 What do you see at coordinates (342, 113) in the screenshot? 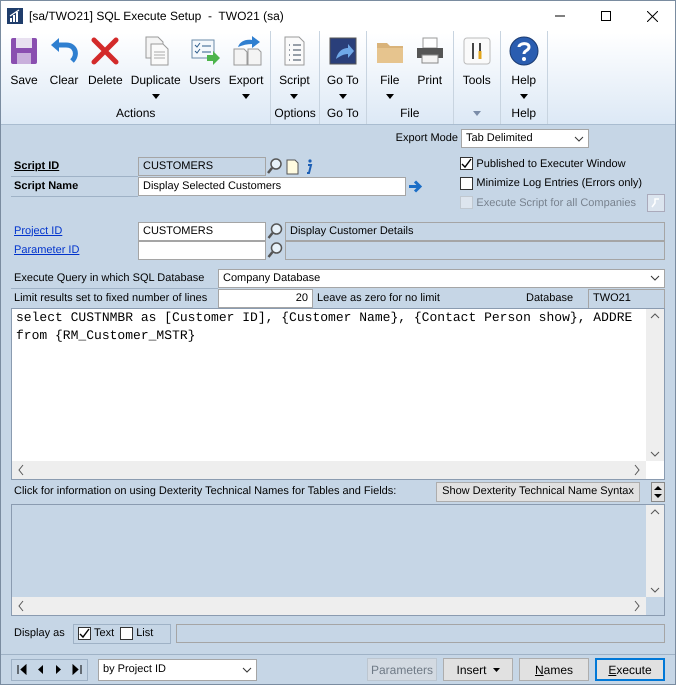
I see `group-label: Go To` at bounding box center [342, 113].